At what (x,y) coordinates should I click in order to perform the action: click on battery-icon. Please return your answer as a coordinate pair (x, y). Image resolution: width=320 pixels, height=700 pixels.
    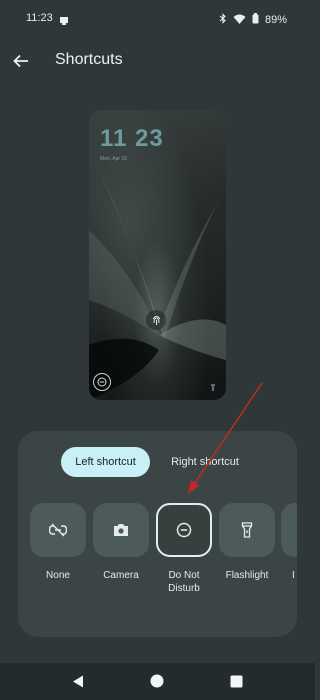
    Looking at the image, I should click on (255, 20).